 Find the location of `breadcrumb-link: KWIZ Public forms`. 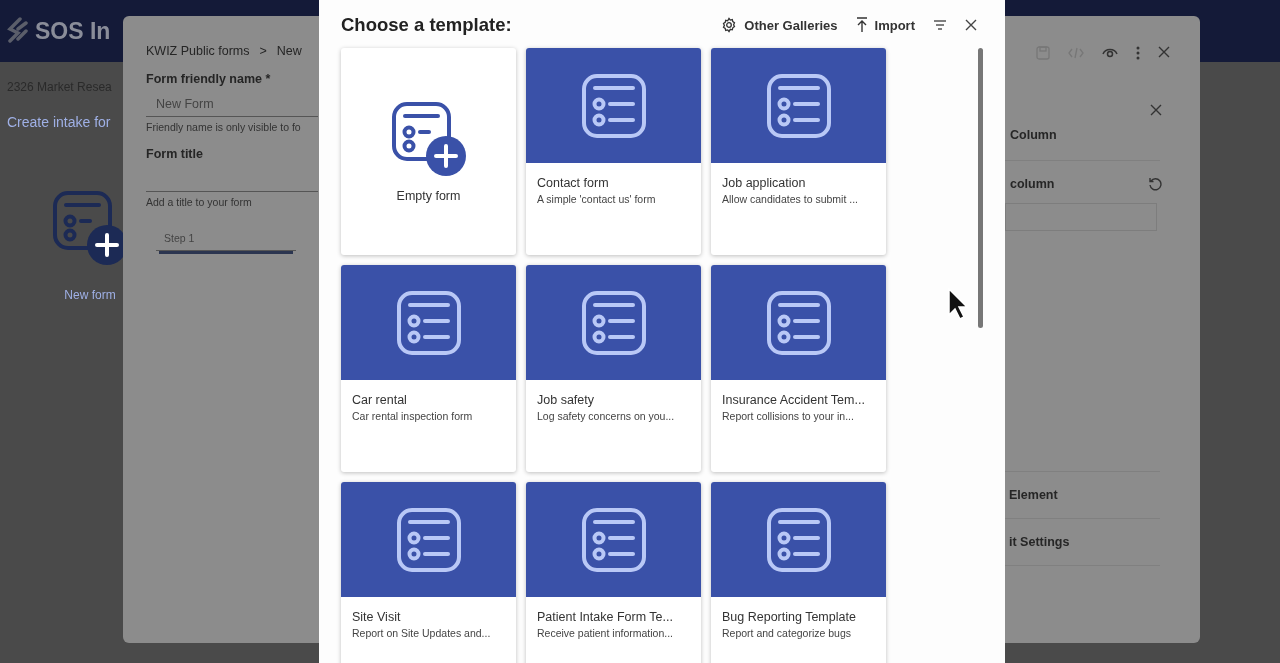

breadcrumb-link: KWIZ Public forms is located at coordinates (198, 51).